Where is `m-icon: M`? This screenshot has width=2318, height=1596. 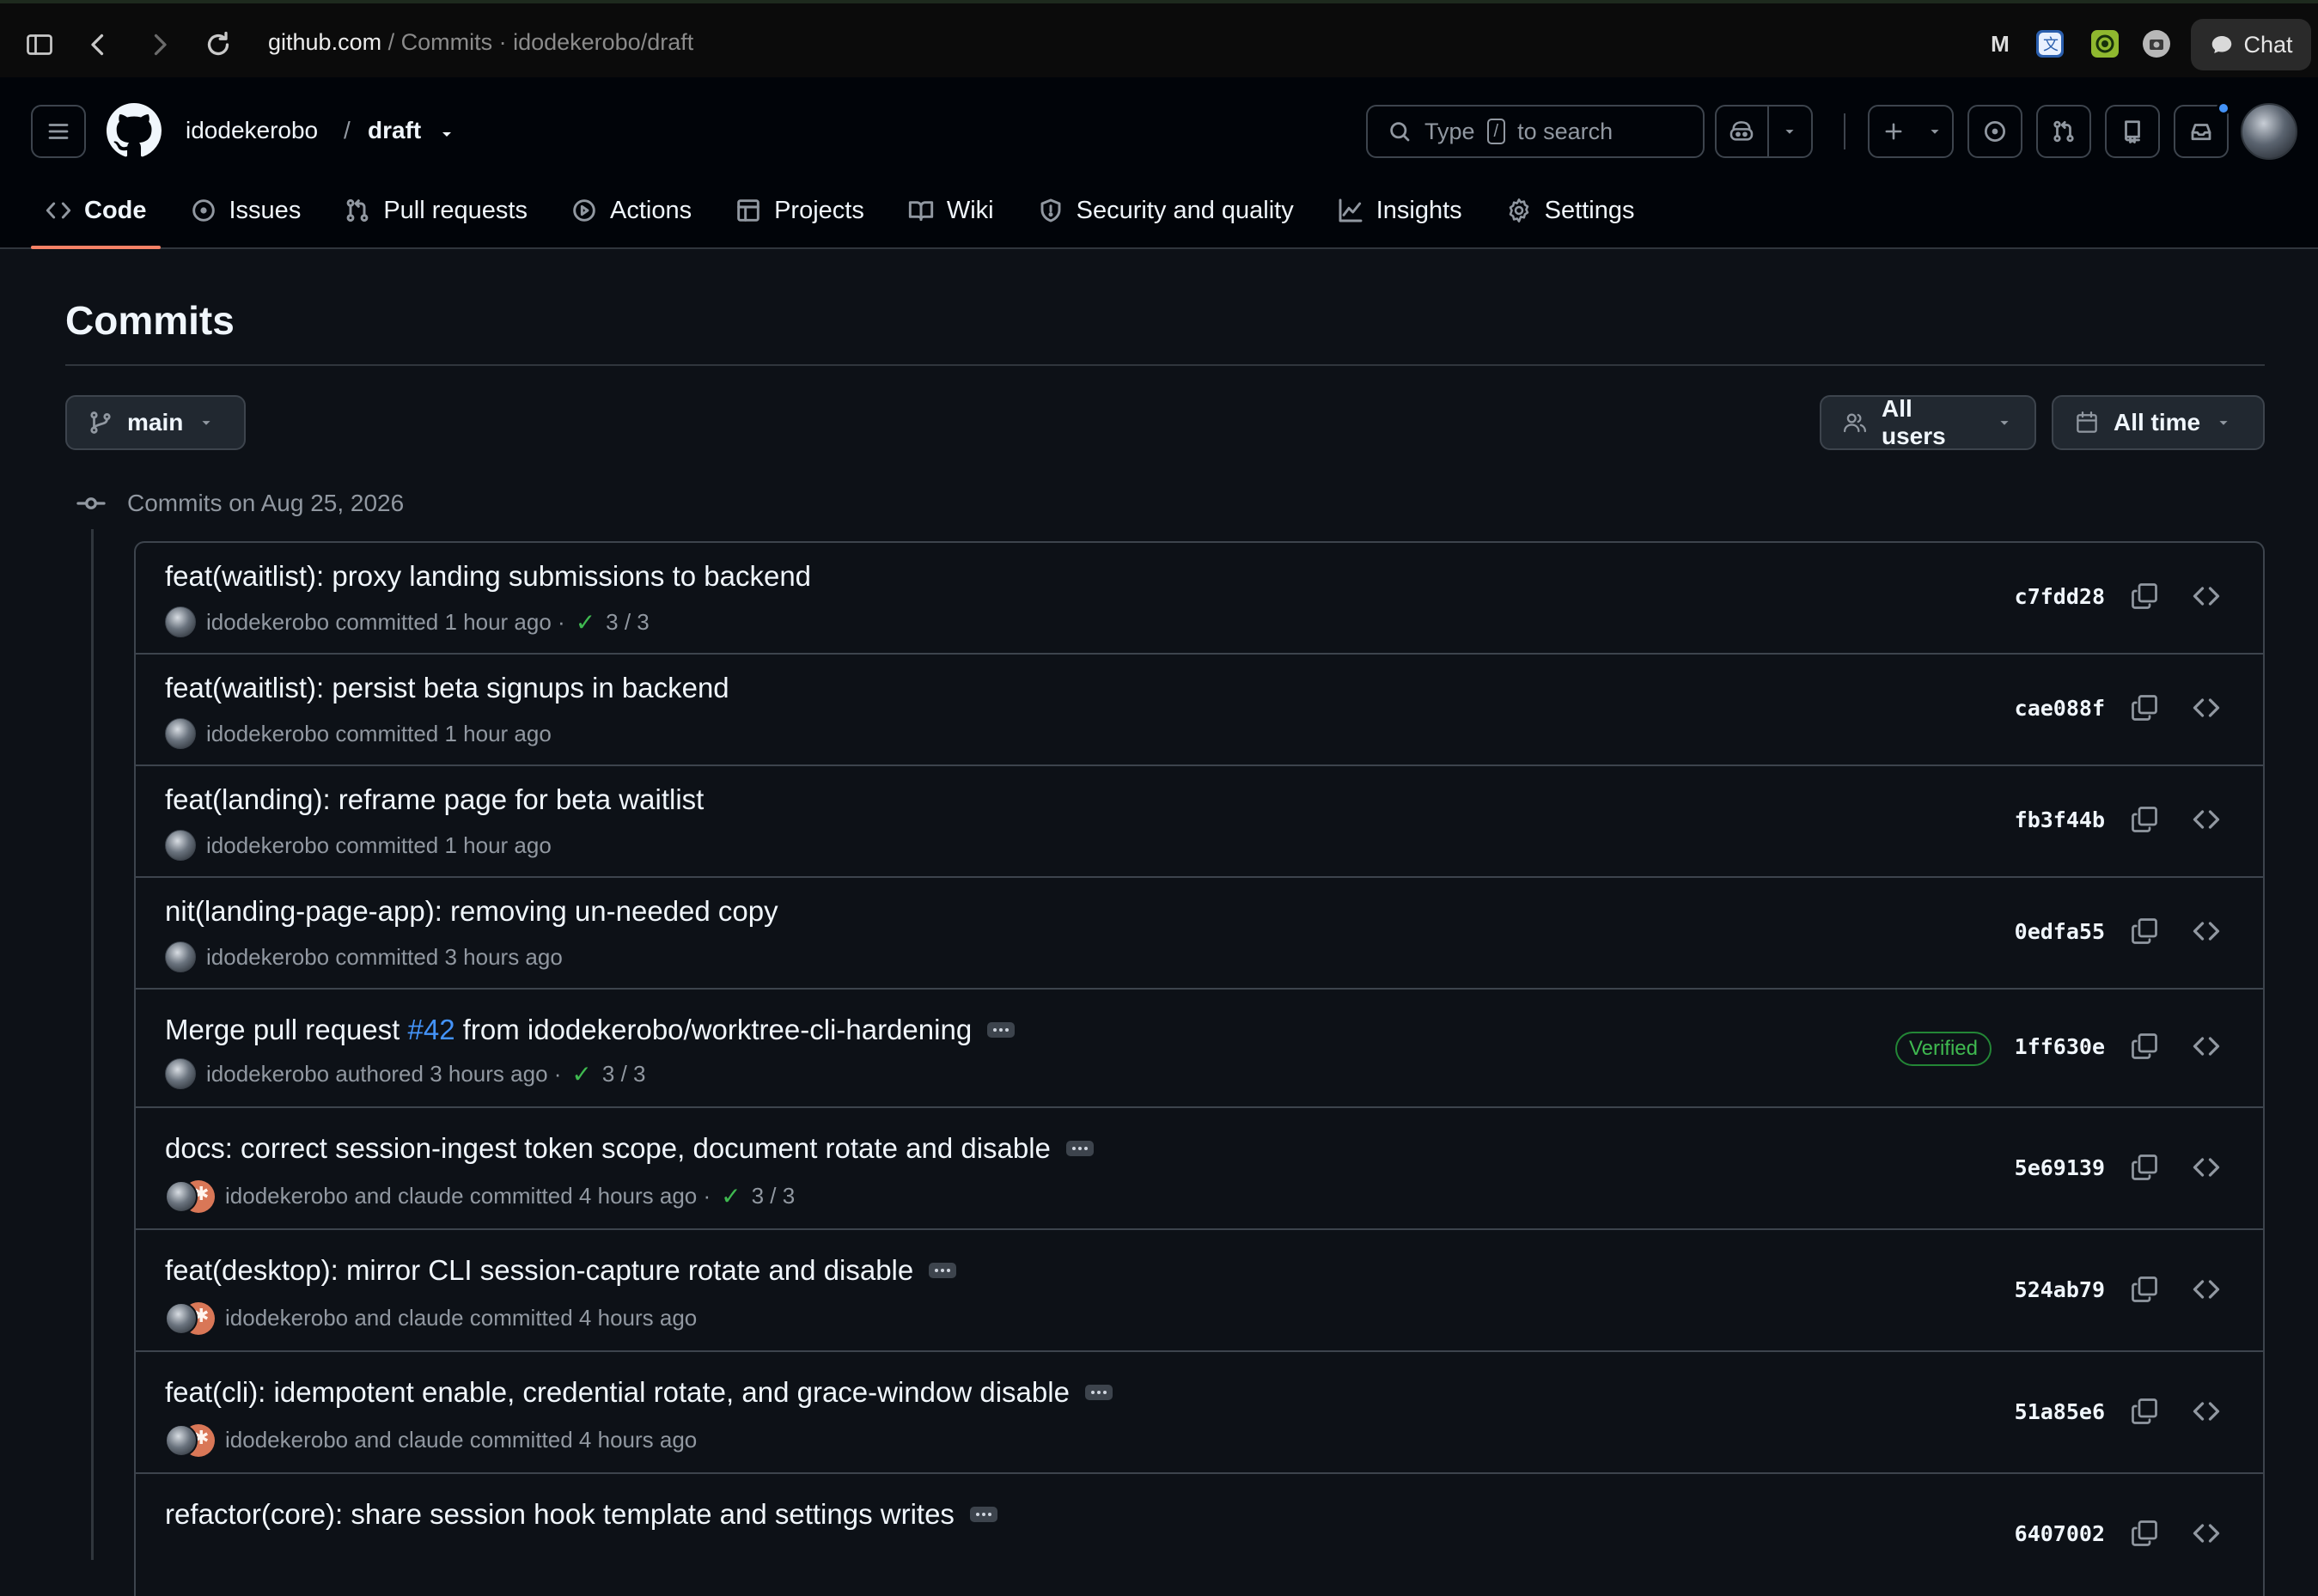 m-icon: M is located at coordinates (2000, 44).